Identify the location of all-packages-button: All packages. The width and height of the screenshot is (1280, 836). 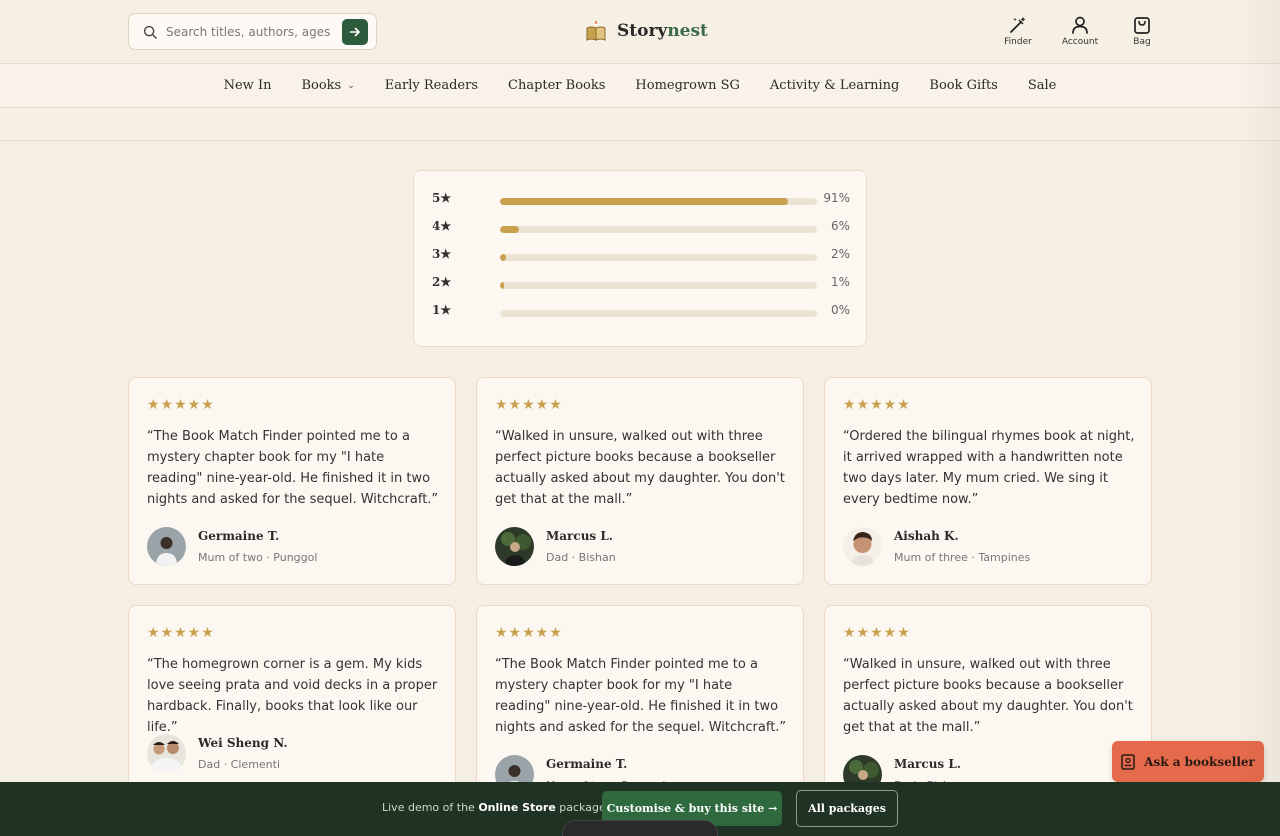
(847, 808).